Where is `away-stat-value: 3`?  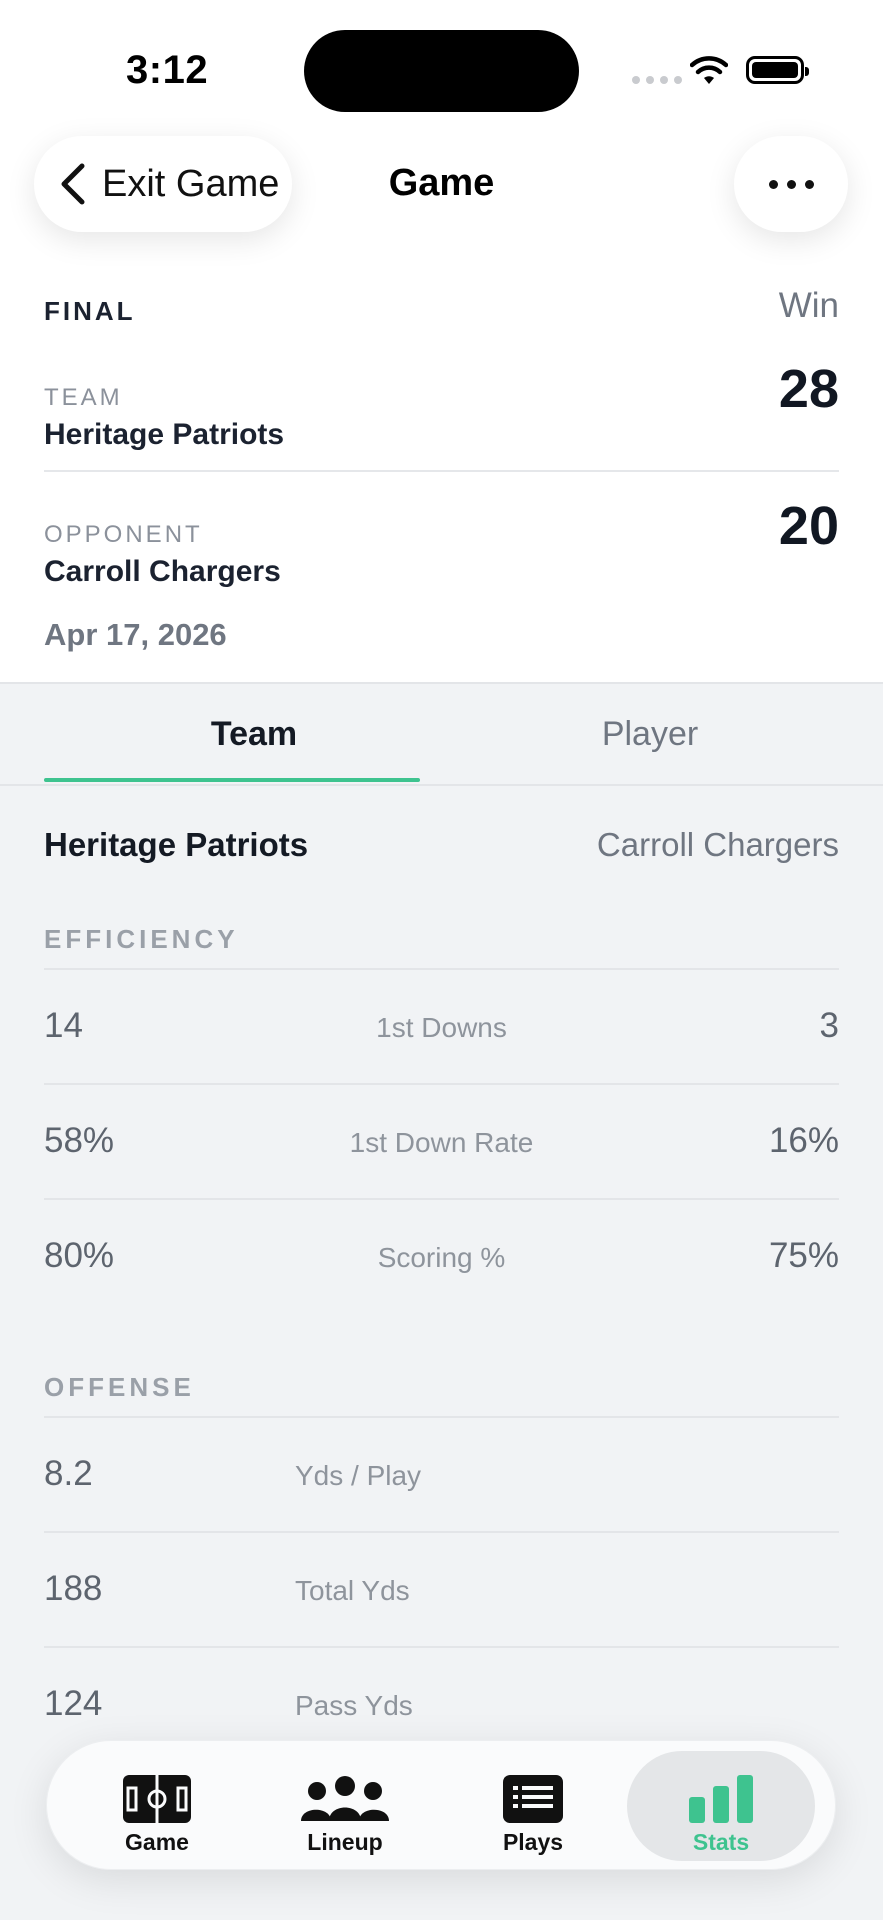
away-stat-value: 3 is located at coordinates (829, 1025).